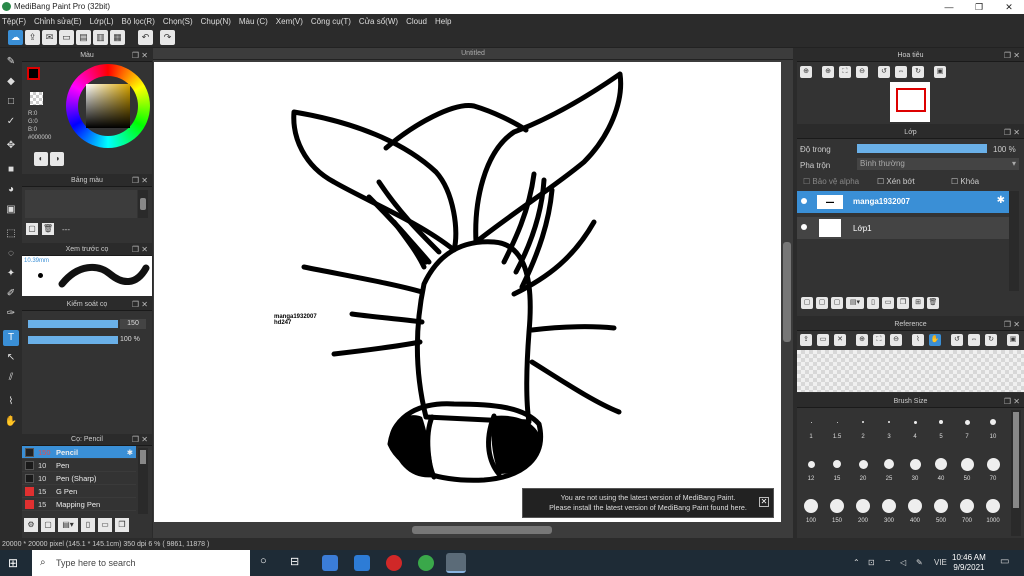  Describe the element at coordinates (863, 471) in the screenshot. I see `brush-size-option: 20` at that location.